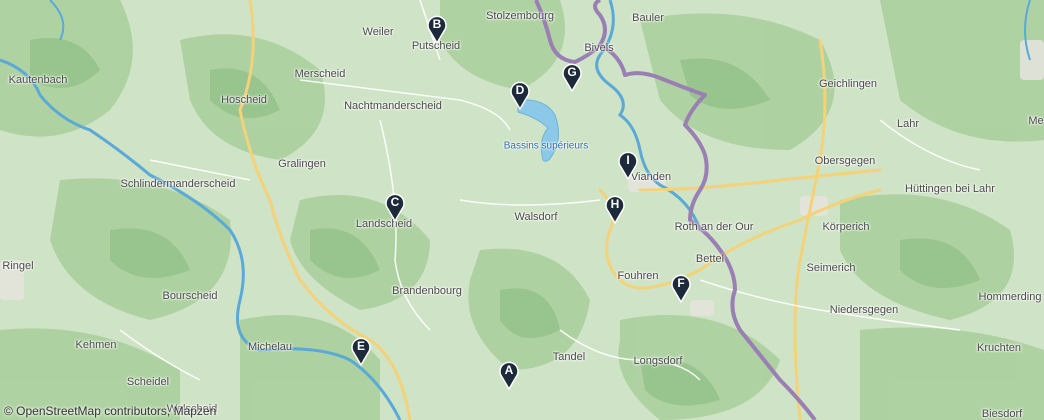  I want to click on place-label-kautenbach: Kautenbach, so click(38, 80).